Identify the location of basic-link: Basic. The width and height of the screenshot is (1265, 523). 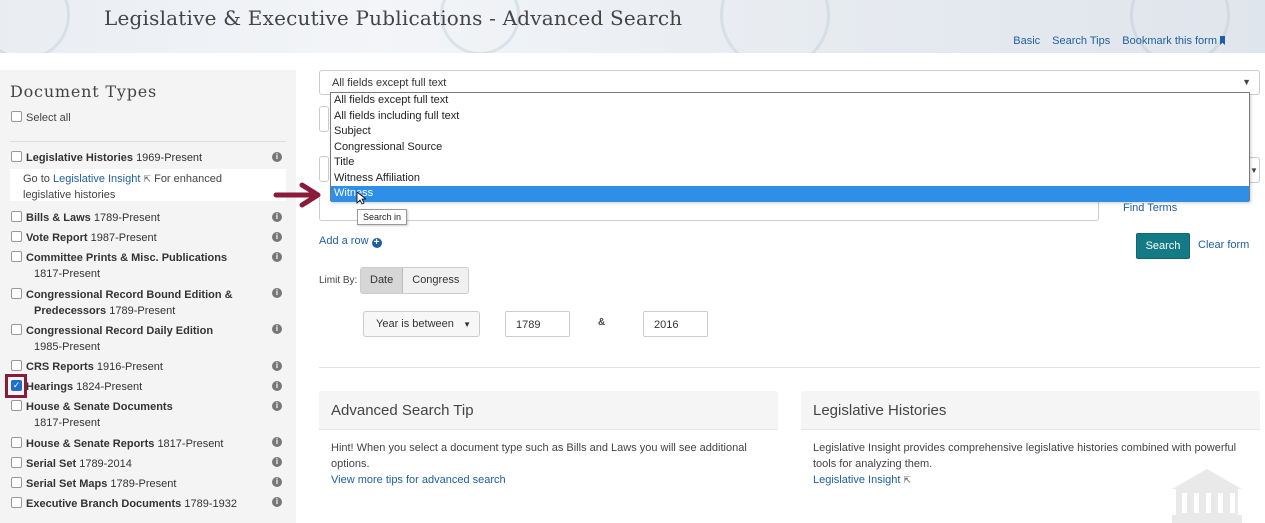
(1026, 41).